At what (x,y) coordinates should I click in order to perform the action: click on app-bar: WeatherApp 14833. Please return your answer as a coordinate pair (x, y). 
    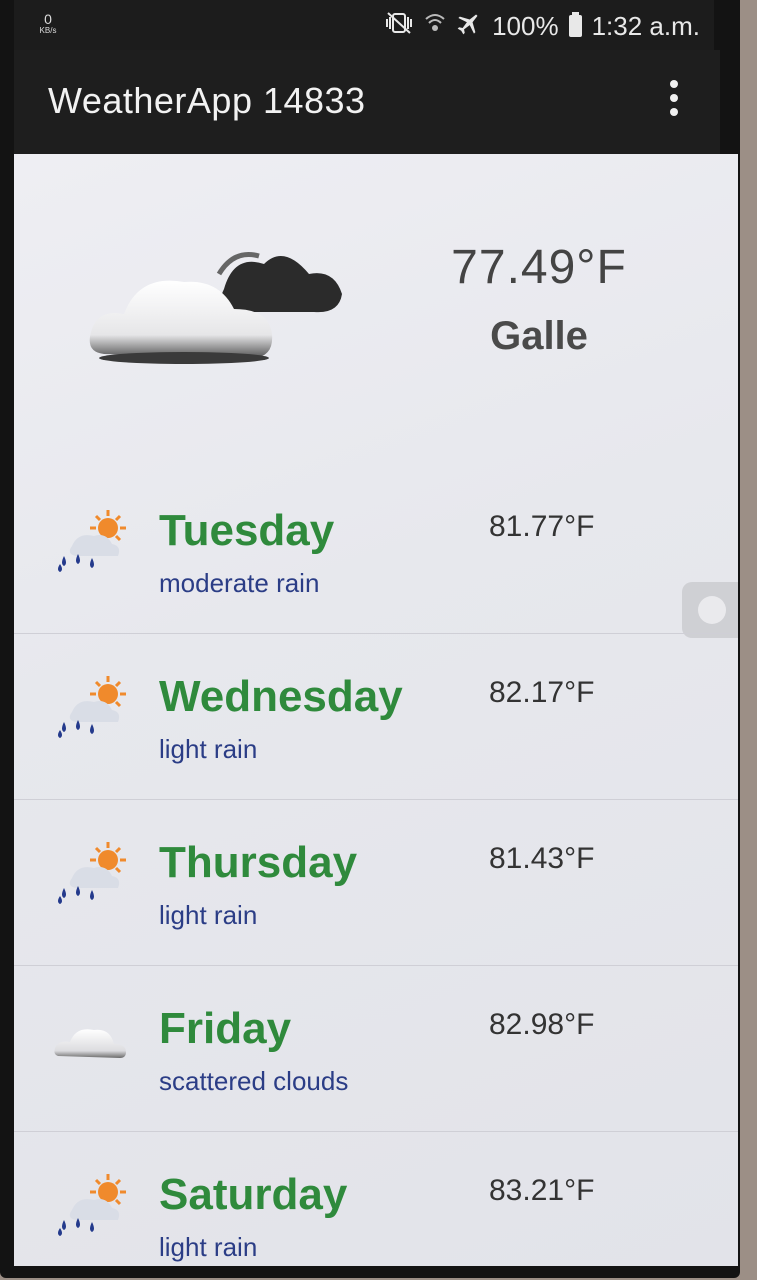
    Looking at the image, I should click on (367, 102).